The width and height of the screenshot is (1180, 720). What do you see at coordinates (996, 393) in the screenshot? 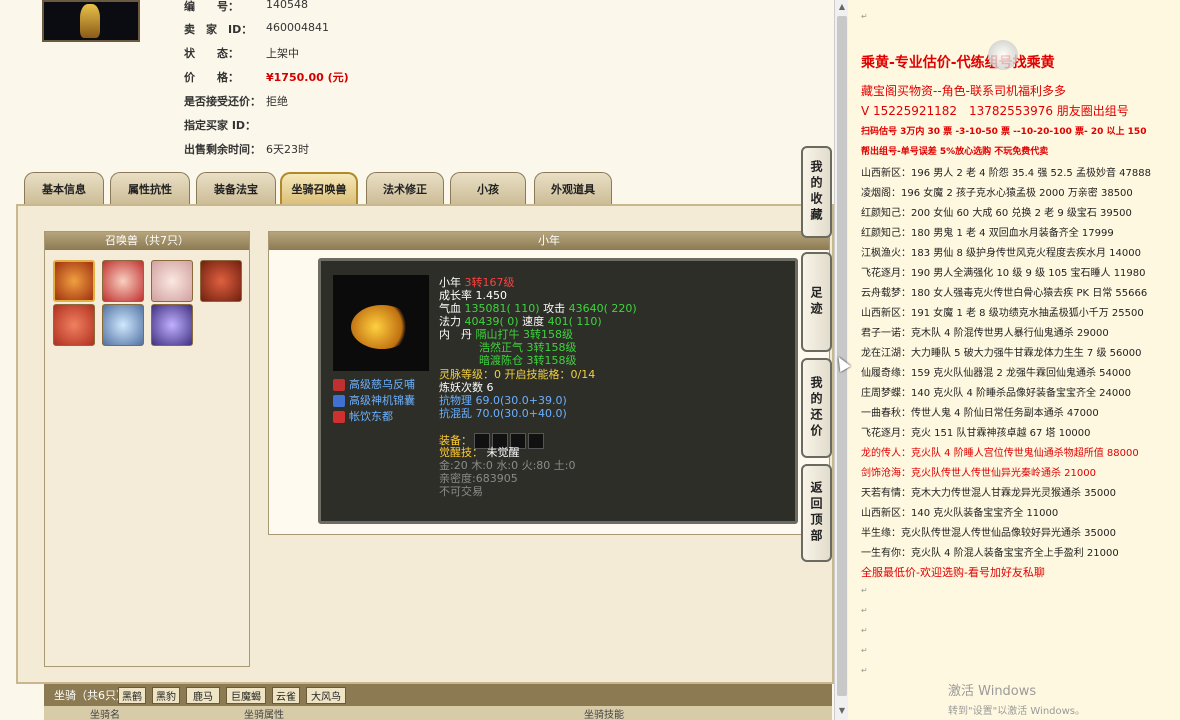
I see `listing-entry: 庄周梦蝶：140 克火队 4 阶睡杀品像好装备宝宝齐全 24000` at bounding box center [996, 393].